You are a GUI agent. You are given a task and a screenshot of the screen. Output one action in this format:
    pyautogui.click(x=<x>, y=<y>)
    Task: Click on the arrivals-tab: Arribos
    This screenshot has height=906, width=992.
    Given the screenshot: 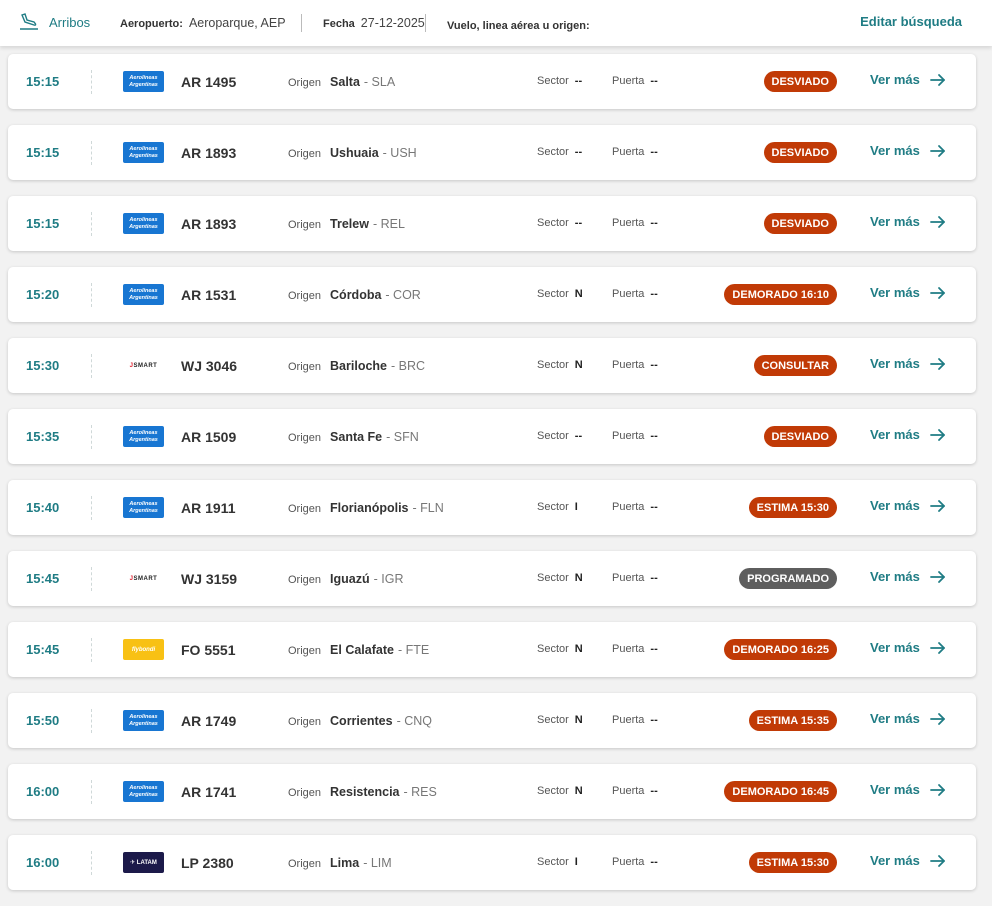 What is the action you would take?
    pyautogui.click(x=54, y=22)
    